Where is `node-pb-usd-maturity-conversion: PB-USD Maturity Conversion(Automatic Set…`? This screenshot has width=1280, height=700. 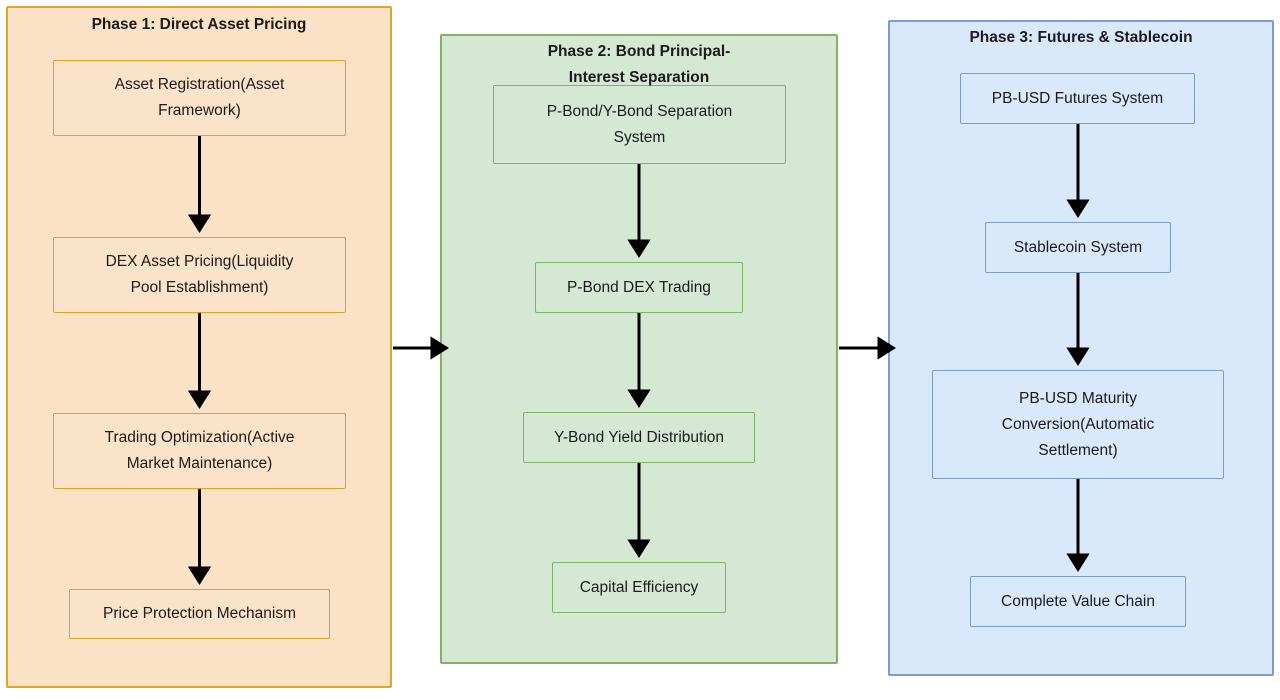
node-pb-usd-maturity-conversion: PB-USD Maturity Conversion(Automatic Set… is located at coordinates (1078, 424).